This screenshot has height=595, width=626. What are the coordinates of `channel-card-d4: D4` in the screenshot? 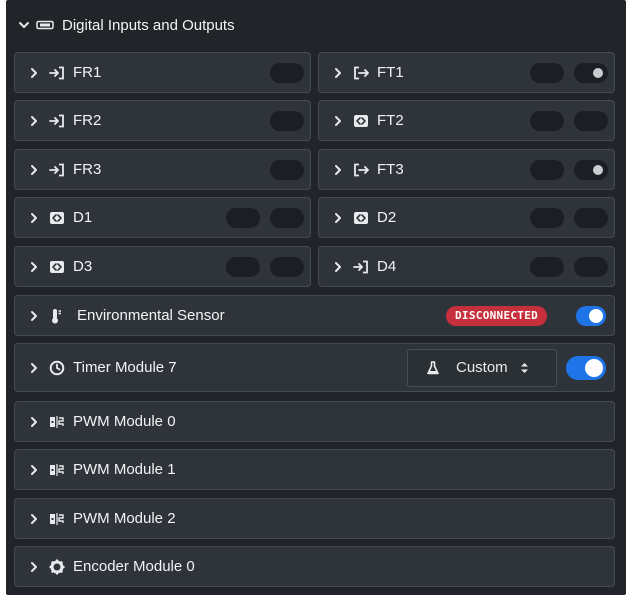 It's located at (466, 266).